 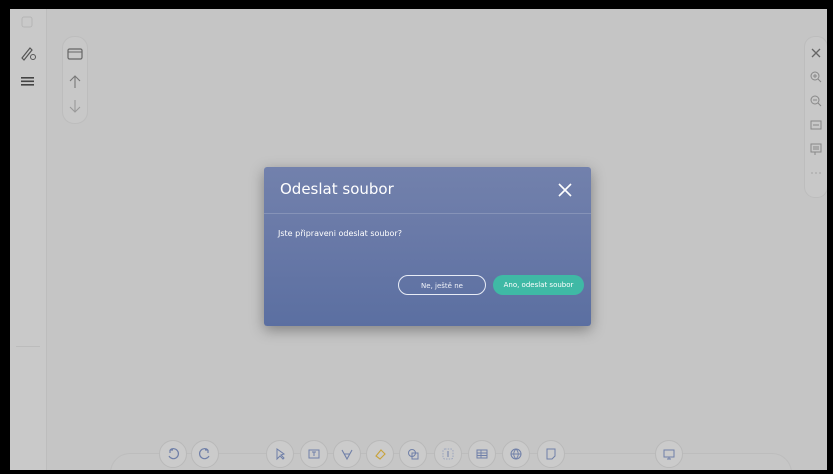 I want to click on insert-icon, so click(x=448, y=454).